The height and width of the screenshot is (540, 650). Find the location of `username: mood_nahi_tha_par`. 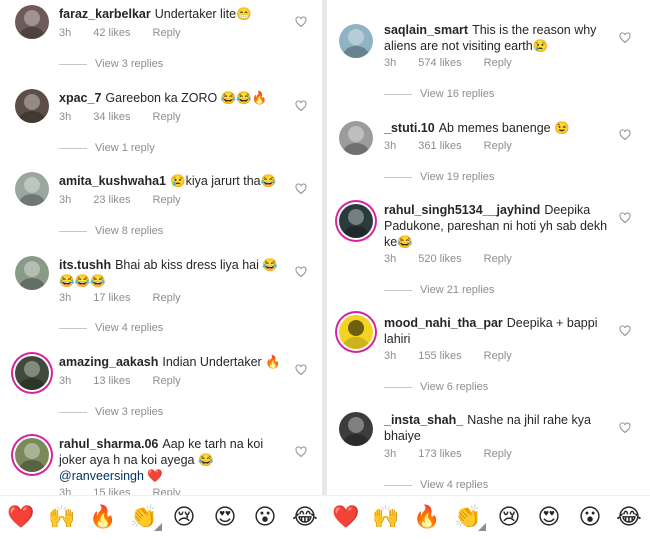

username: mood_nahi_tha_par is located at coordinates (443, 323).